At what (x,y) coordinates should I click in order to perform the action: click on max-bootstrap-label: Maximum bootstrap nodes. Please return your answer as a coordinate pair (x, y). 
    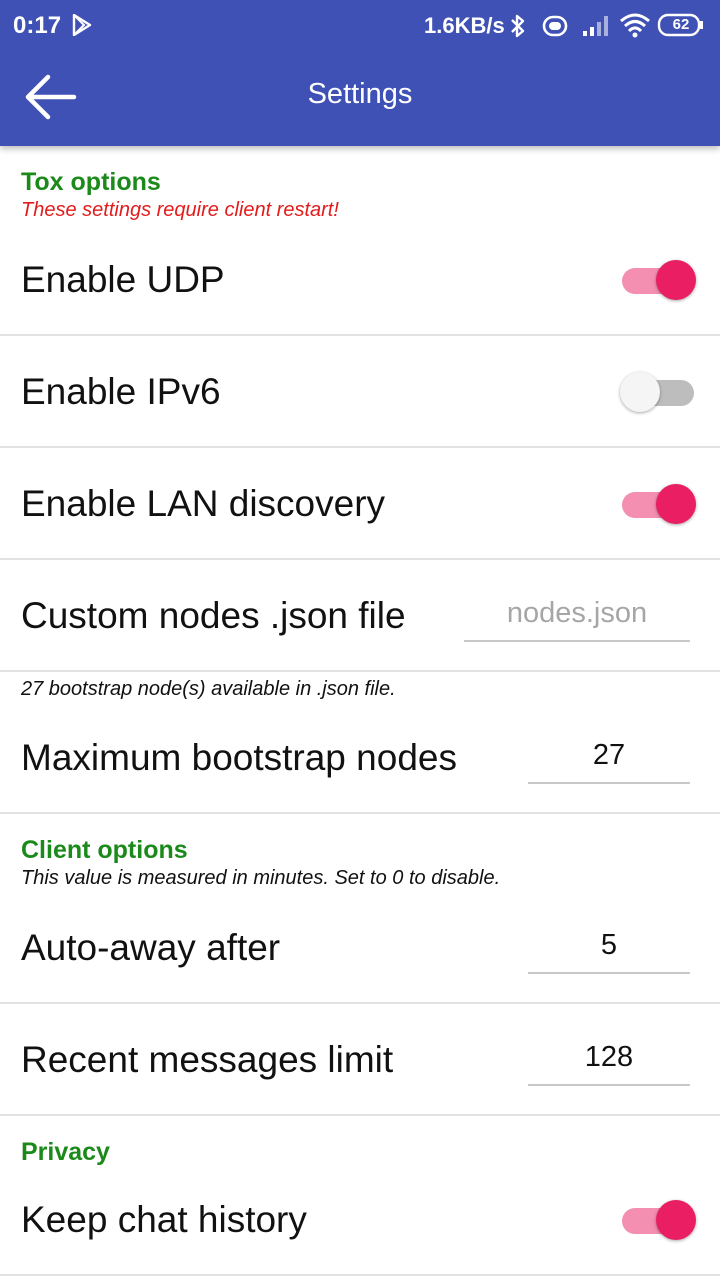
    Looking at the image, I should click on (239, 757).